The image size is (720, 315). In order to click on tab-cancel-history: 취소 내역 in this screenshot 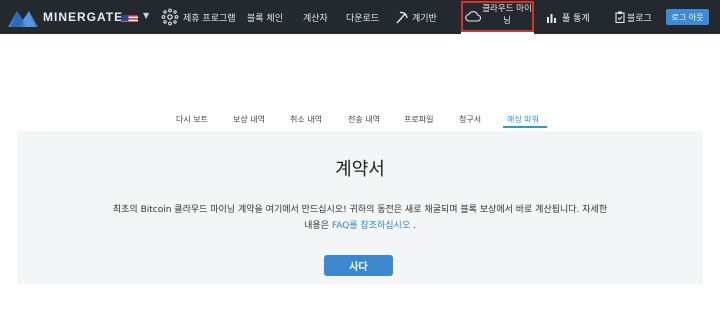, I will do `click(306, 119)`.